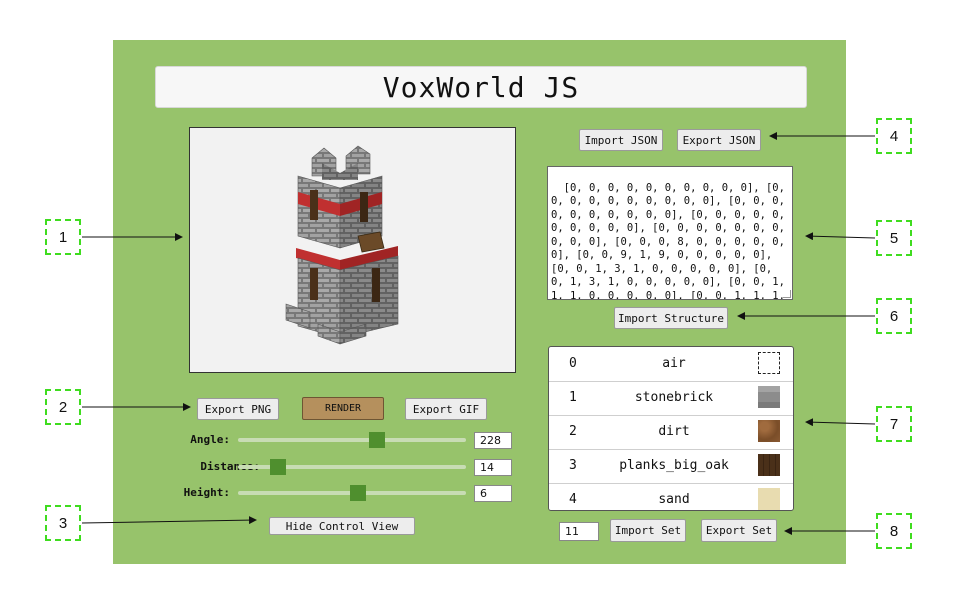 This screenshot has height=603, width=957. I want to click on callout-1: 1, so click(63, 237).